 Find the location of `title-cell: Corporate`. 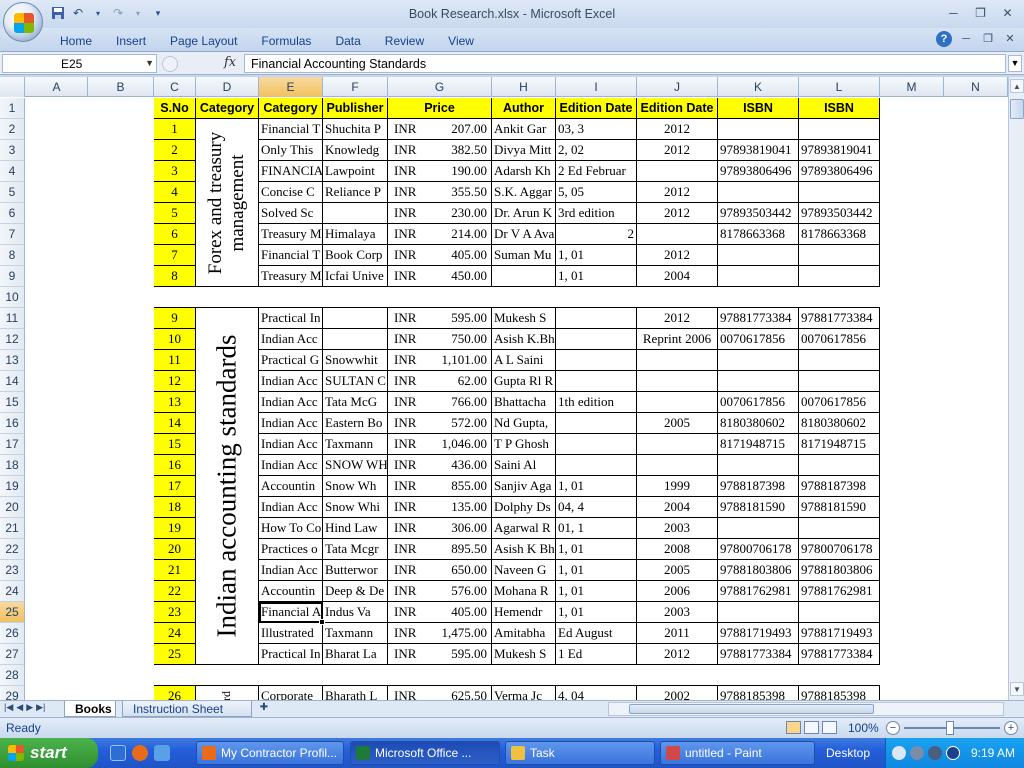

title-cell: Corporate is located at coordinates (291, 693).